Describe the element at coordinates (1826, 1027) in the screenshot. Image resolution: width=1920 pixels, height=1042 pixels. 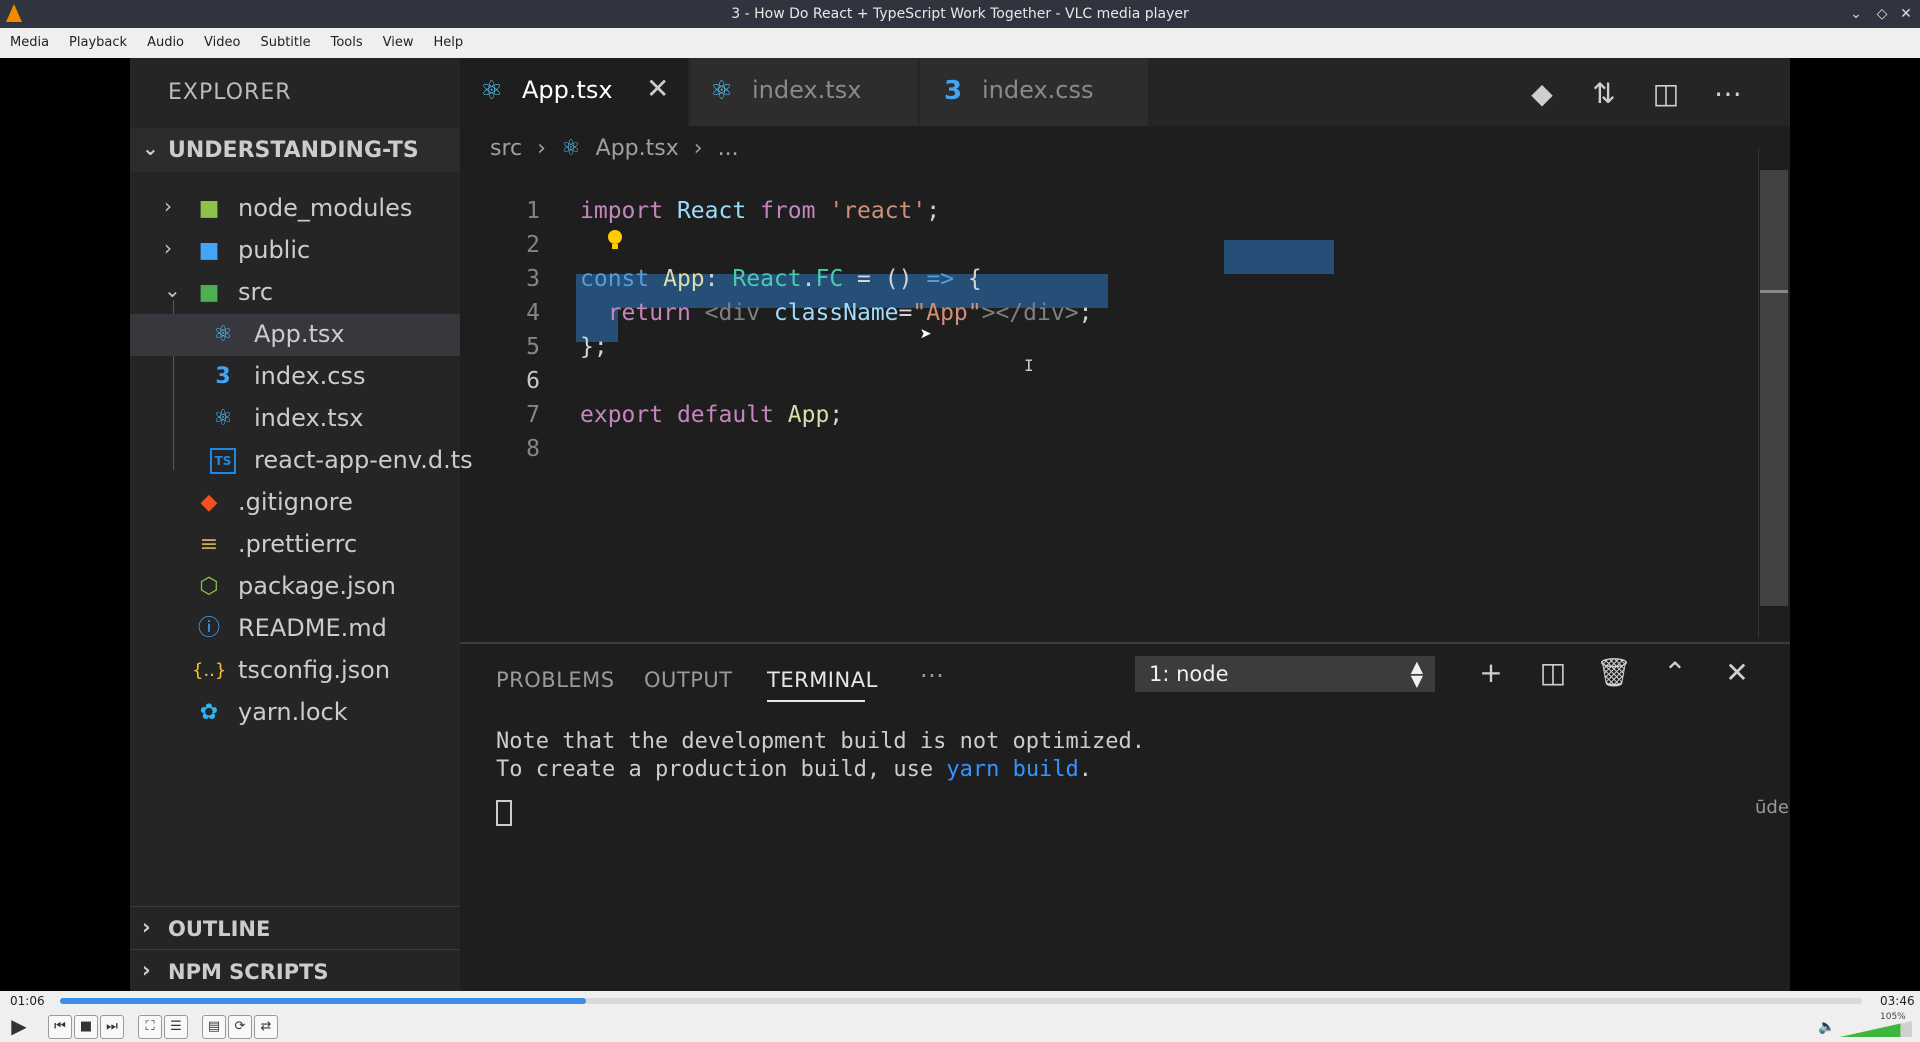
I see `speaker-icon: 🔈` at that location.